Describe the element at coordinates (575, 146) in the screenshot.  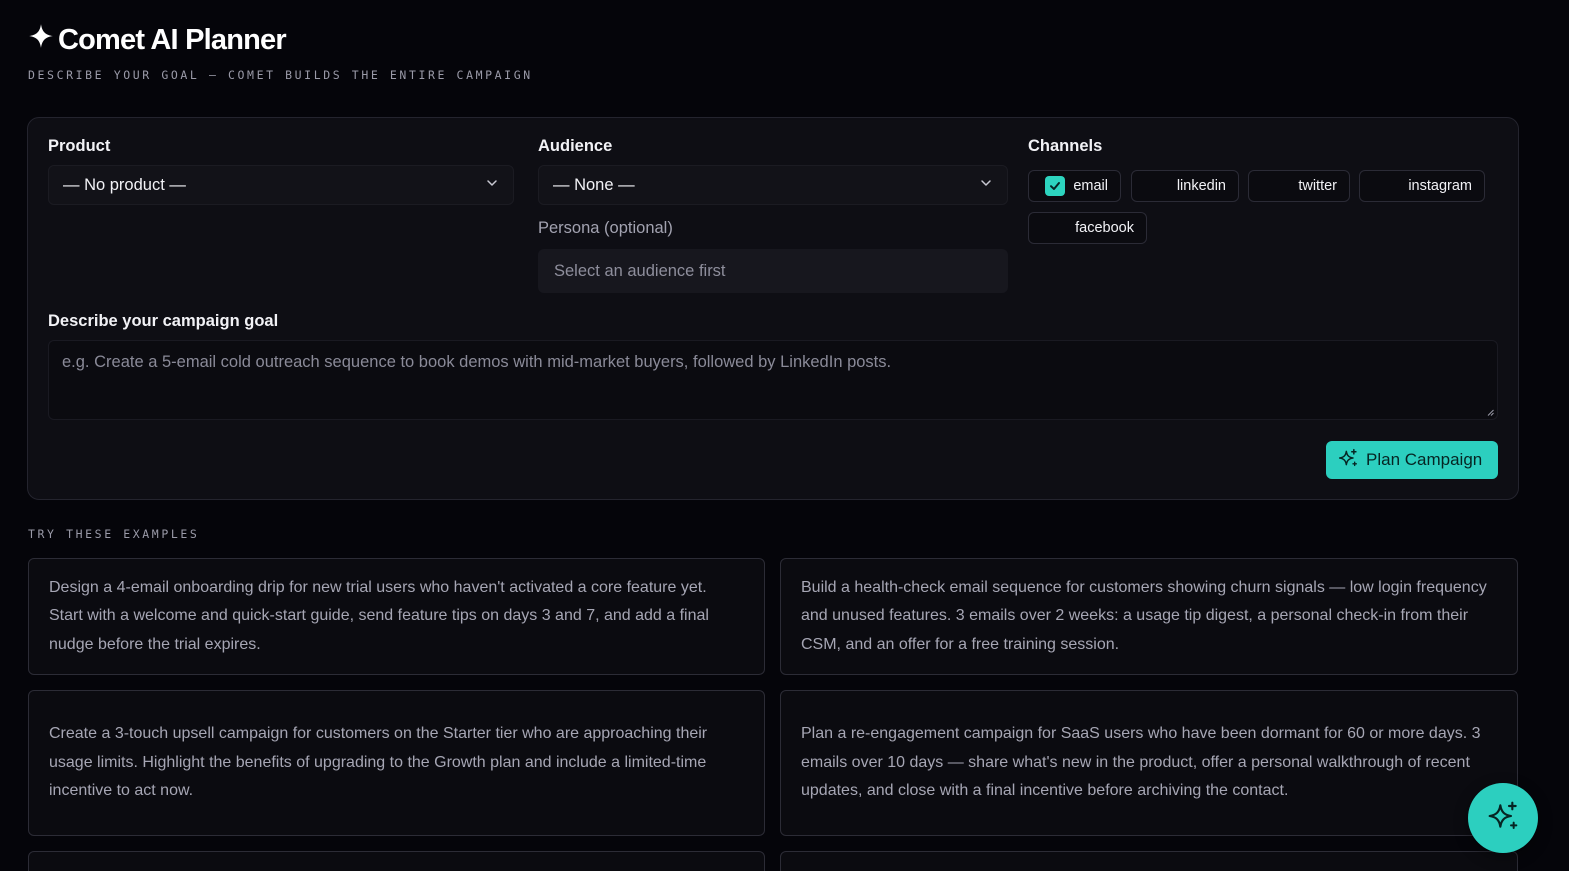
I see `audience-label: Audience` at that location.